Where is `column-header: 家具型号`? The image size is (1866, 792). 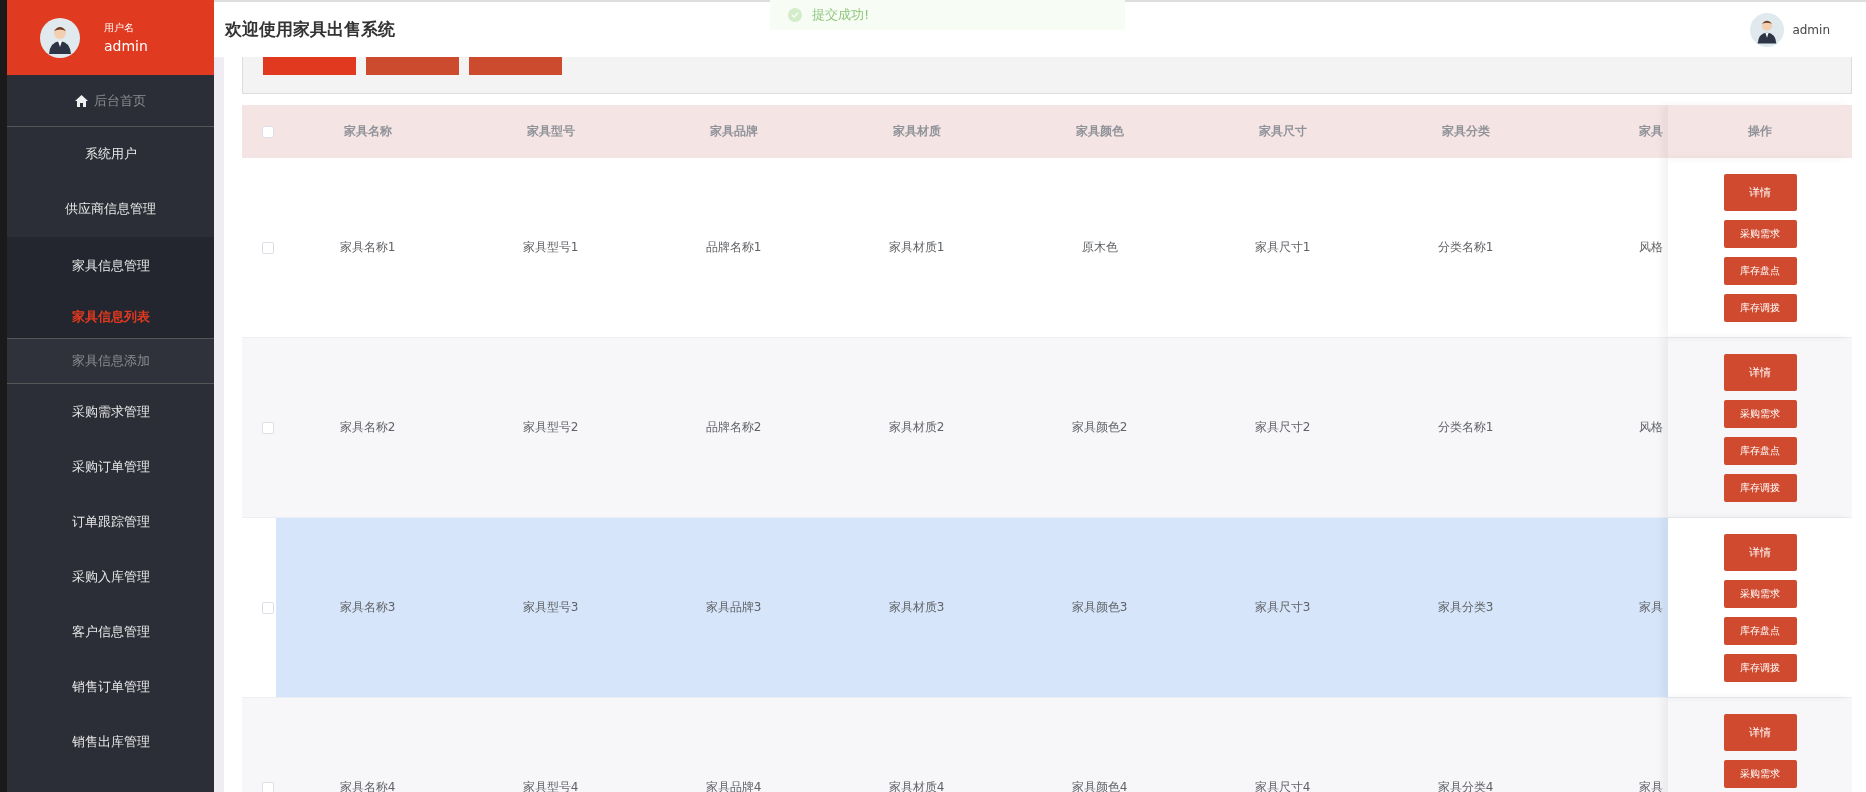
column-header: 家具型号 is located at coordinates (550, 131).